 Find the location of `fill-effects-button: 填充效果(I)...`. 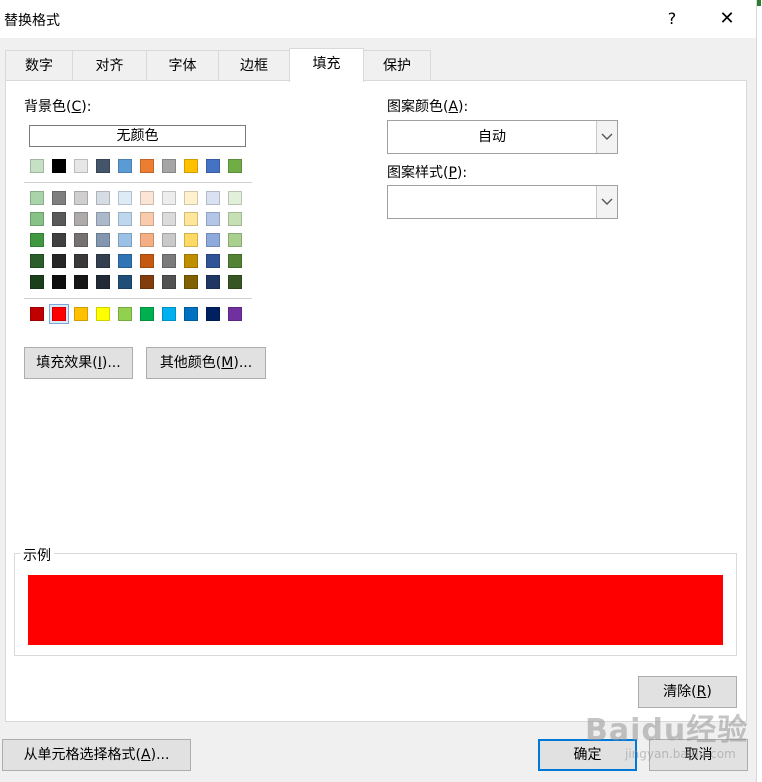

fill-effects-button: 填充效果(I)... is located at coordinates (78, 363).